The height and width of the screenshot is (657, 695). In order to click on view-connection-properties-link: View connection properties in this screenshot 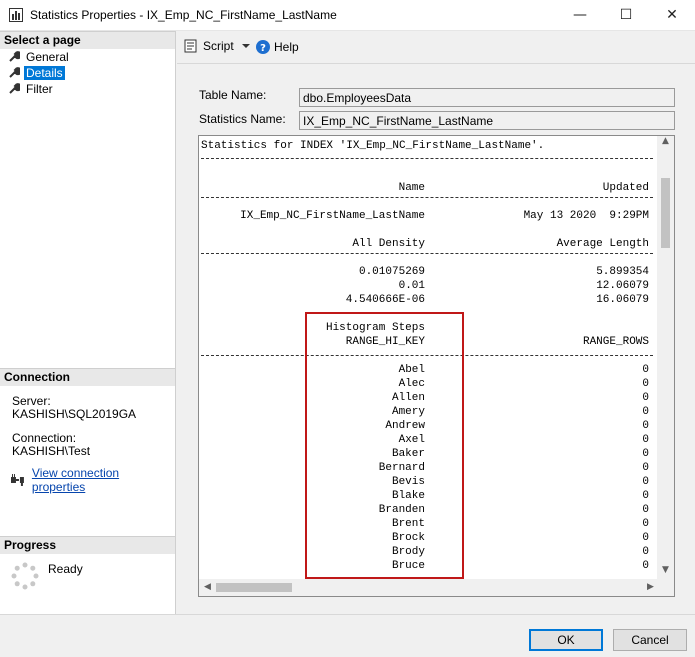, I will do `click(92, 480)`.